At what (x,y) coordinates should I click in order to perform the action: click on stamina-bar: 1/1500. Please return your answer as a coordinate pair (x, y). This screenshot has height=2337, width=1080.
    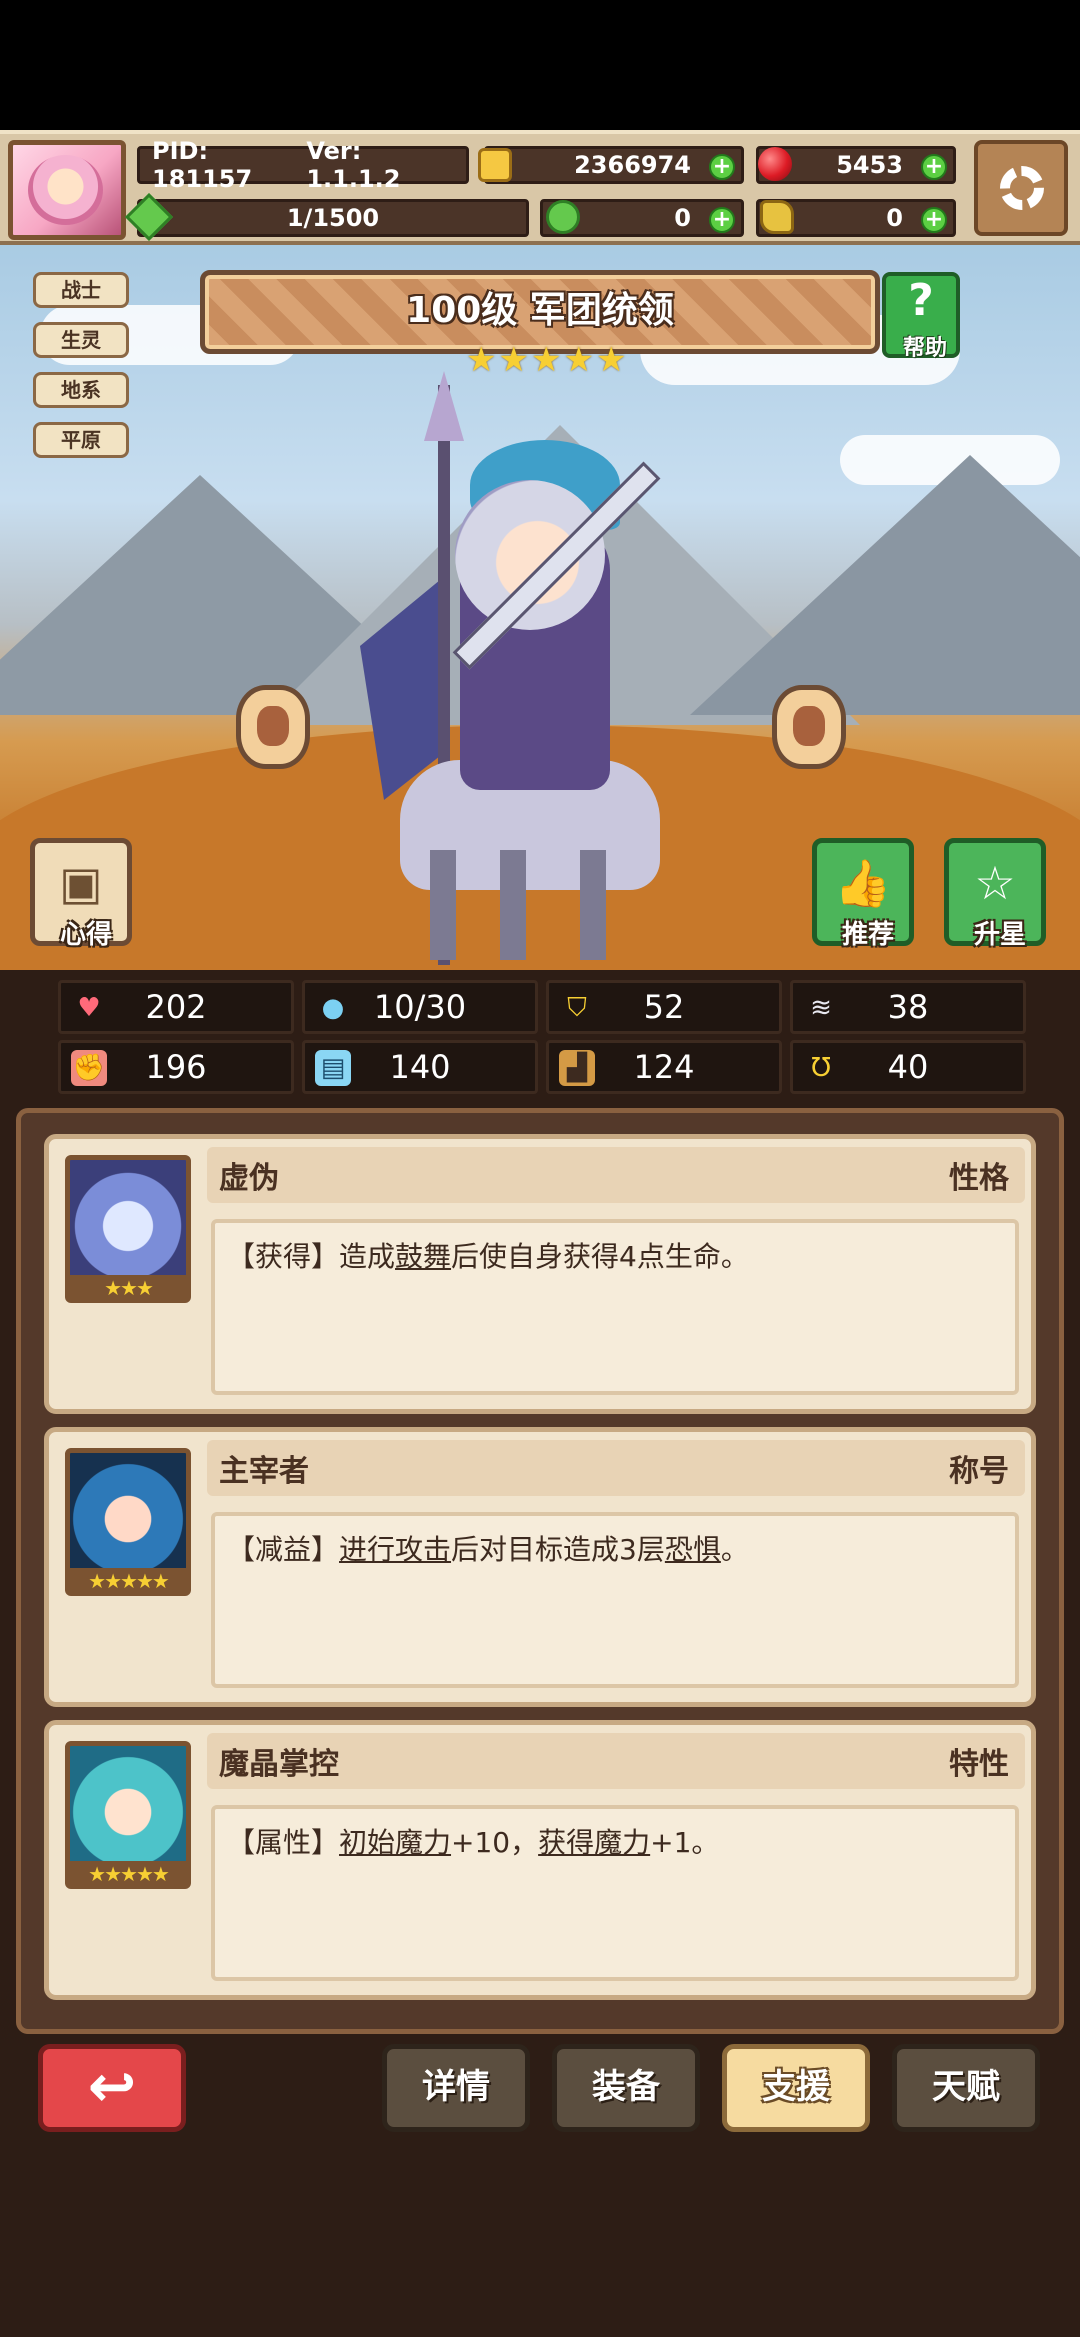
    Looking at the image, I should click on (333, 218).